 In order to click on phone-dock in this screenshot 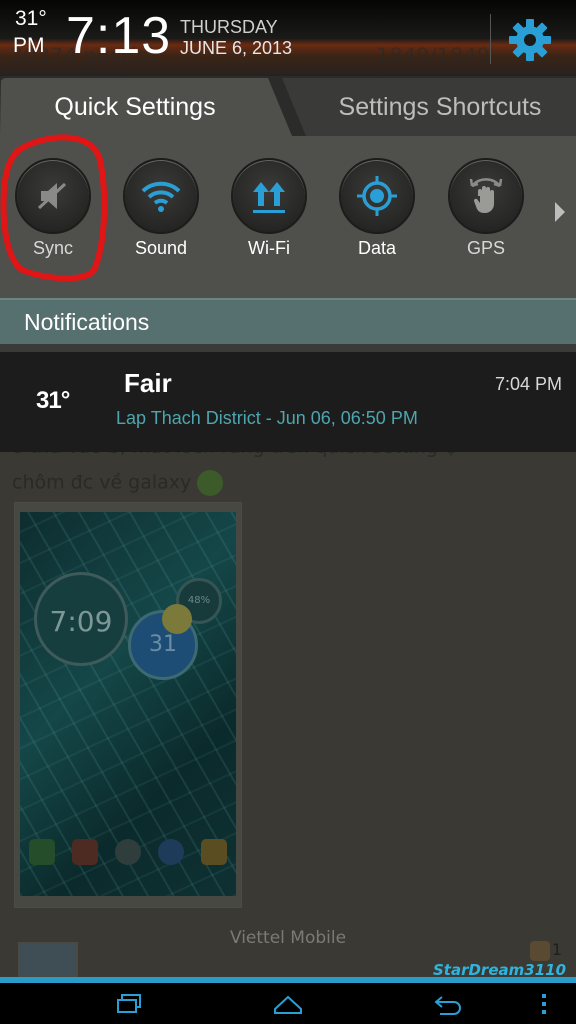, I will do `click(128, 852)`.